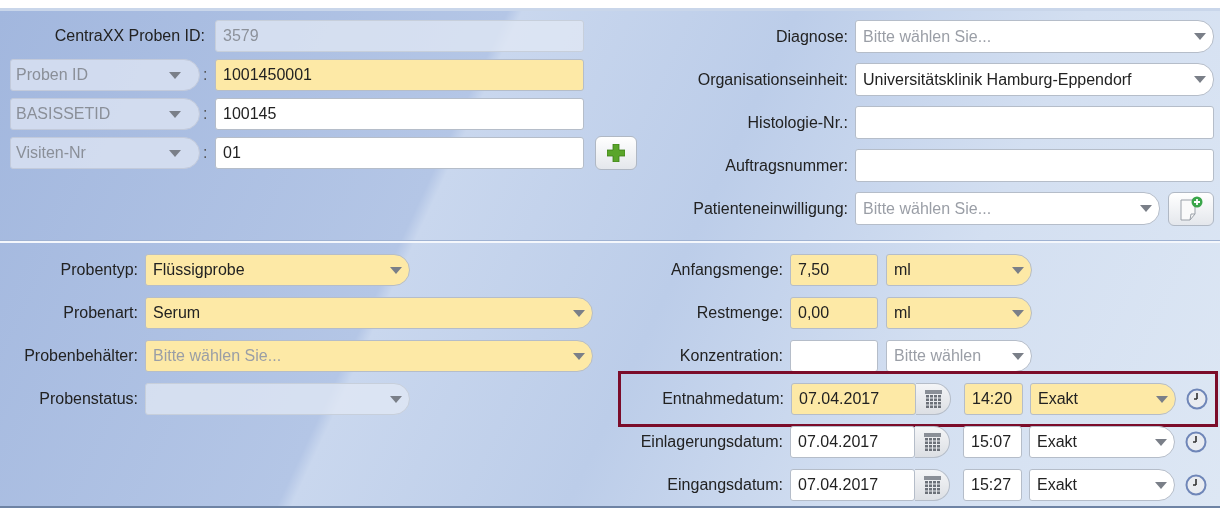 This screenshot has height=513, width=1220. I want to click on field-label: Probentyp:, so click(98, 270).